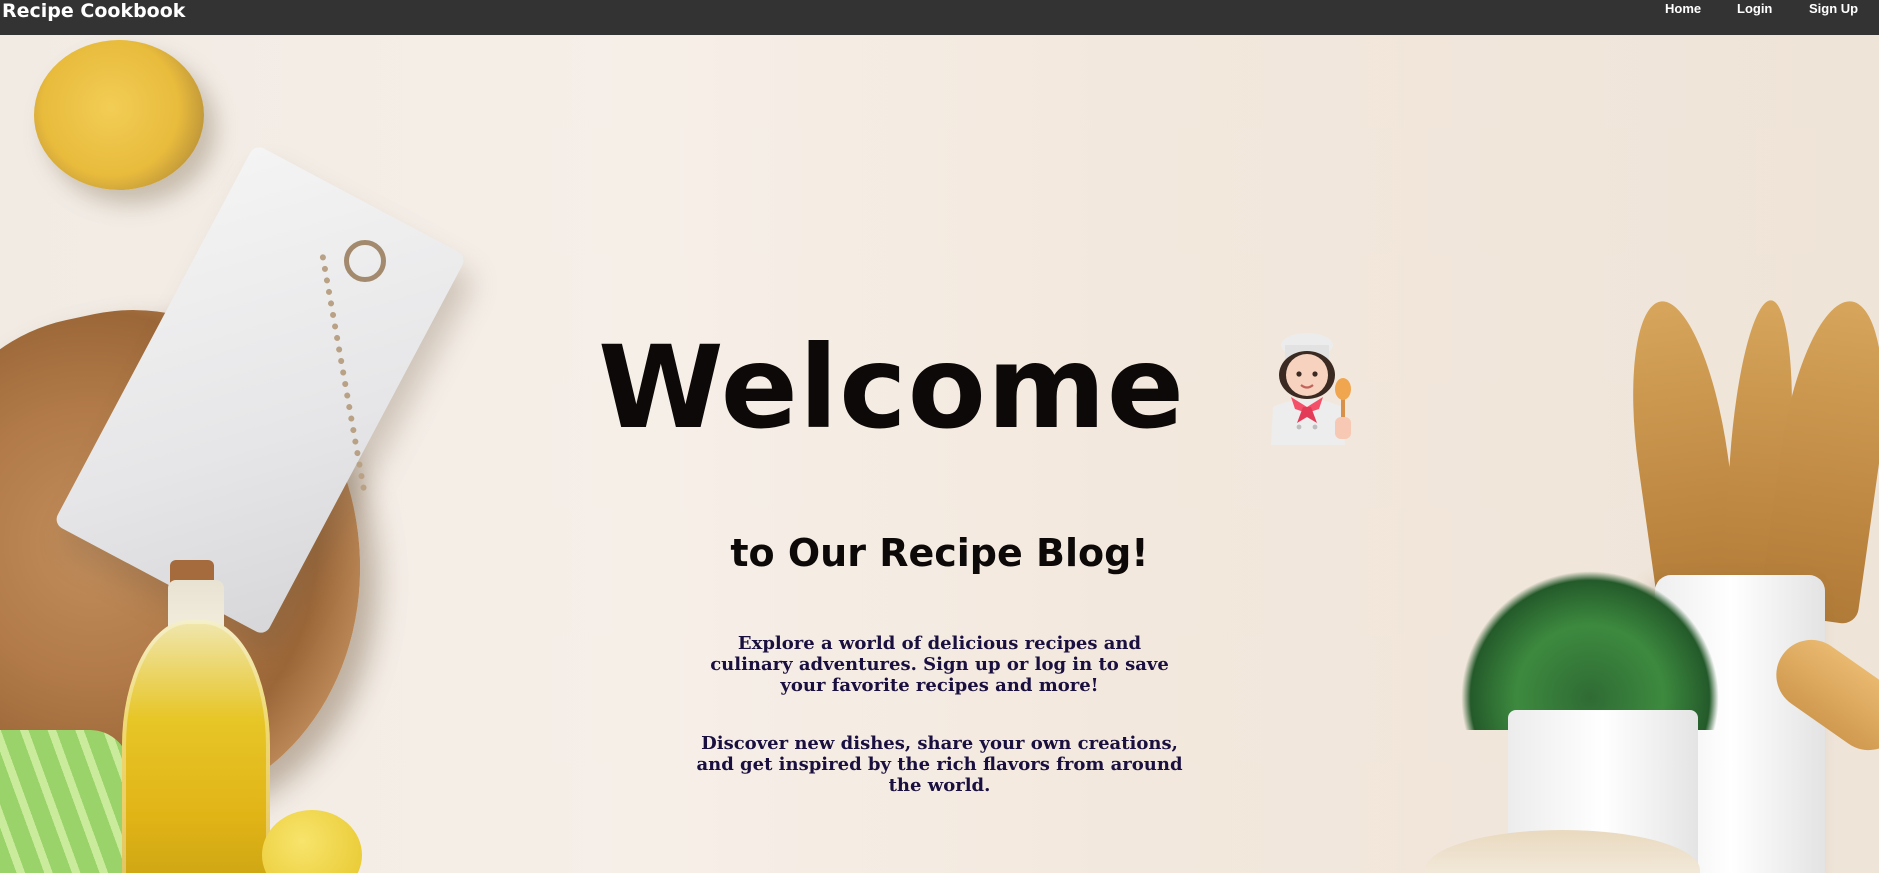  I want to click on welcome-title: Welcome, so click(892, 387).